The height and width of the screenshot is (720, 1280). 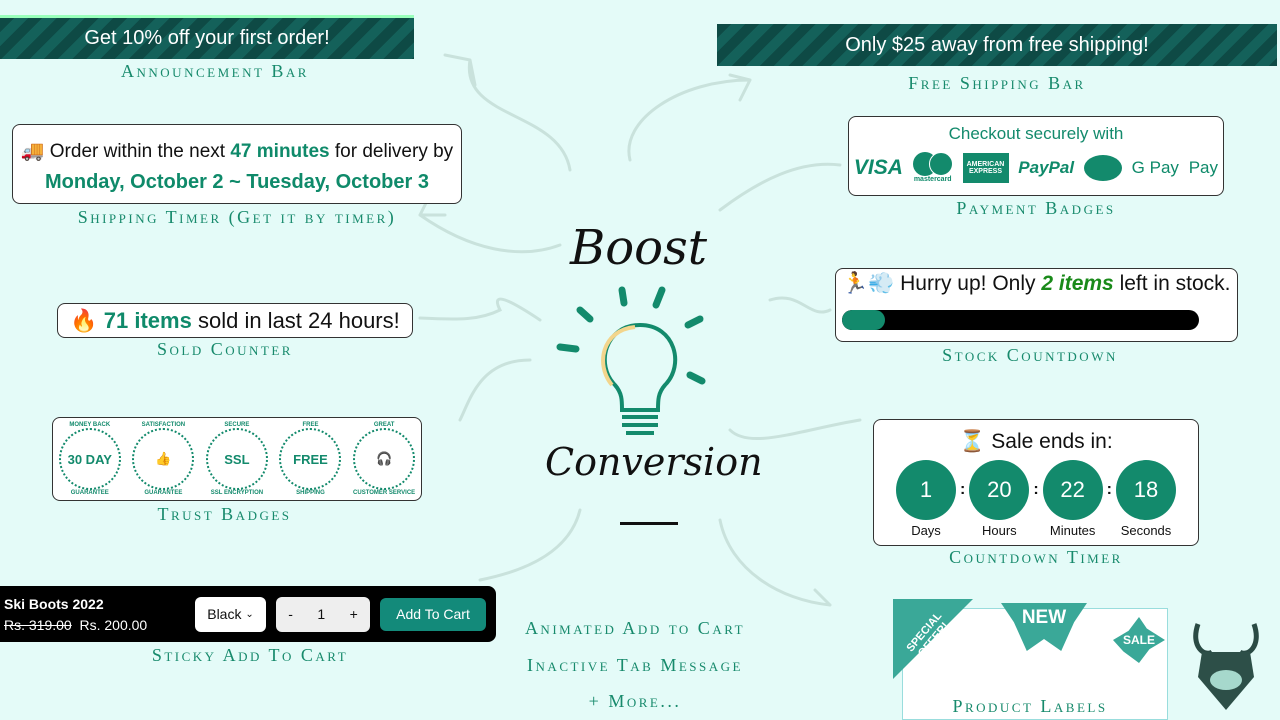 What do you see at coordinates (237, 217) in the screenshot?
I see `shipping-timer-caption: Shipping Timer (Get it by timer)` at bounding box center [237, 217].